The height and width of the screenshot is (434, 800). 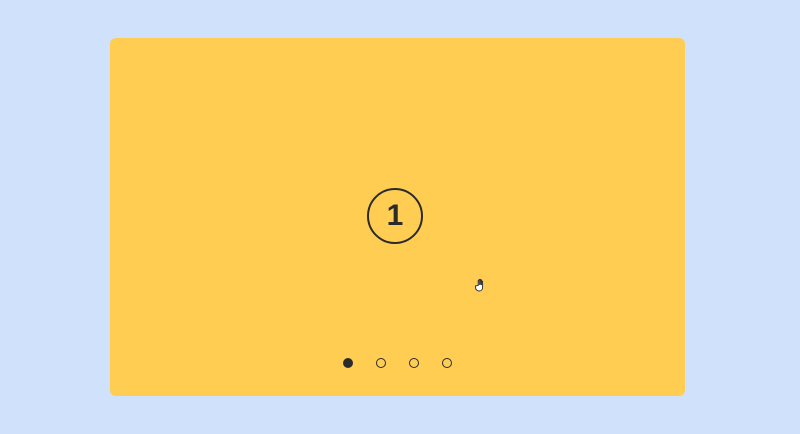 What do you see at coordinates (397, 363) in the screenshot?
I see `carousel-pagination` at bounding box center [397, 363].